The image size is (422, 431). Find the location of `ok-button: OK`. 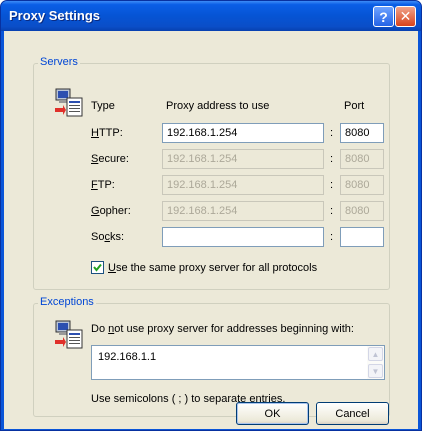

ok-button: OK is located at coordinates (272, 413).